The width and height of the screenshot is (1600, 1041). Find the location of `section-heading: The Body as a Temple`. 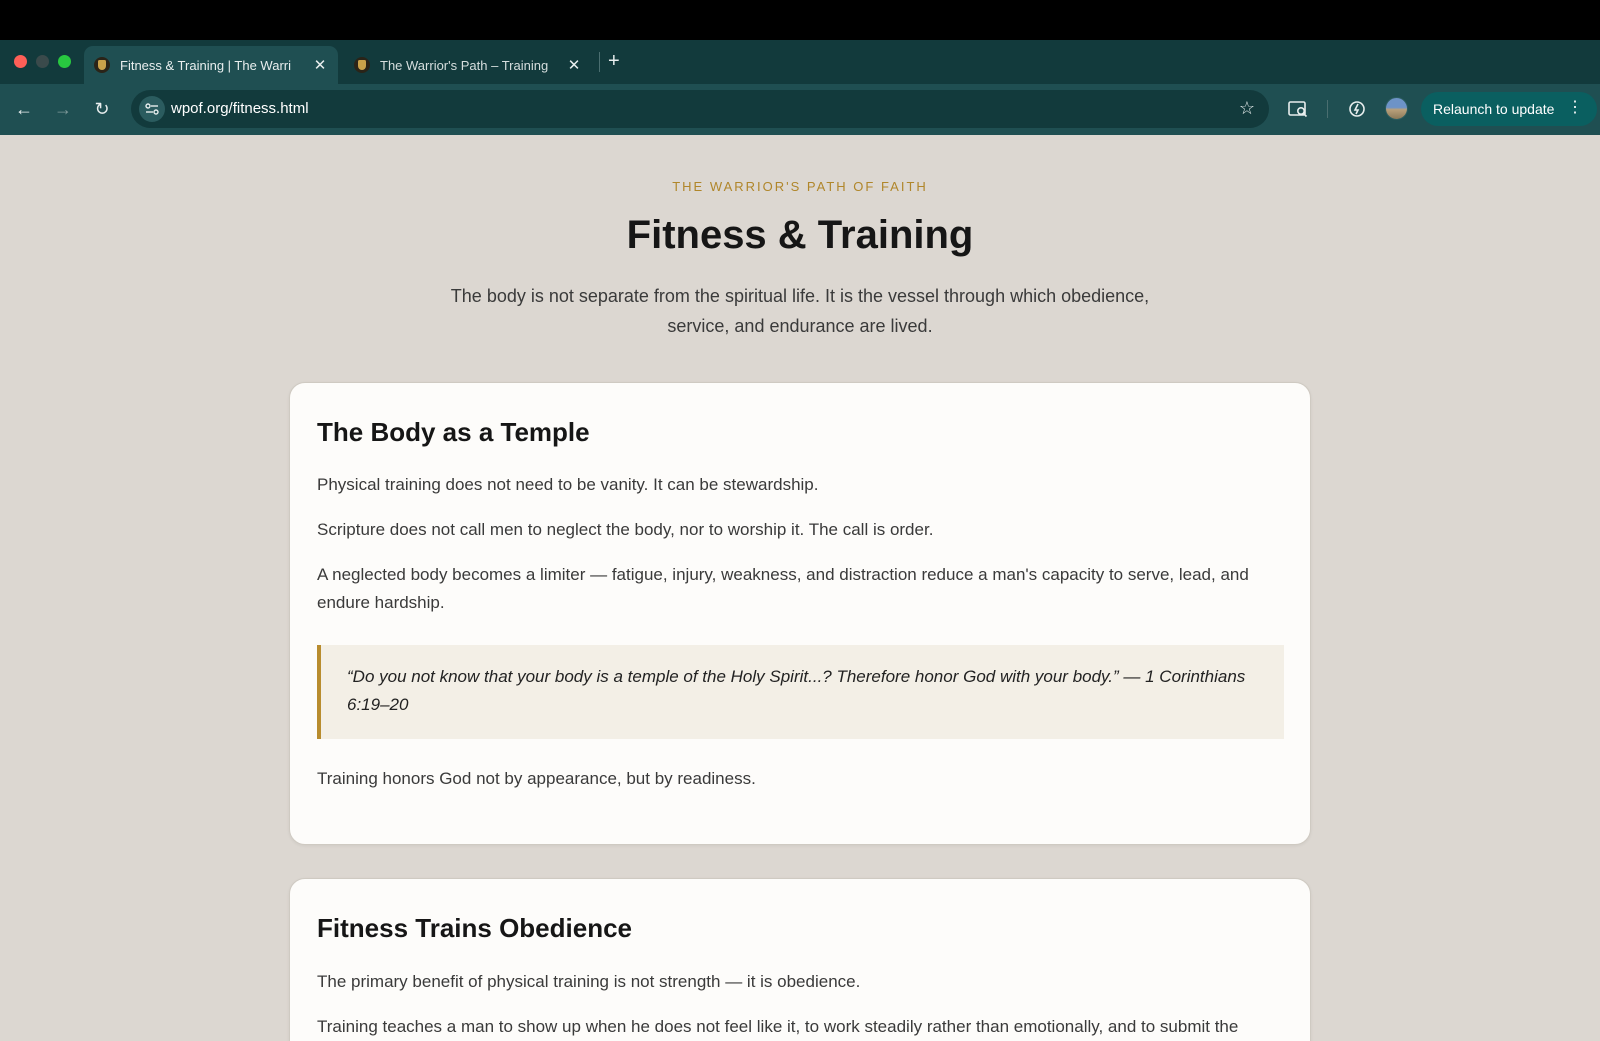

section-heading: The Body as a Temple is located at coordinates (453, 432).